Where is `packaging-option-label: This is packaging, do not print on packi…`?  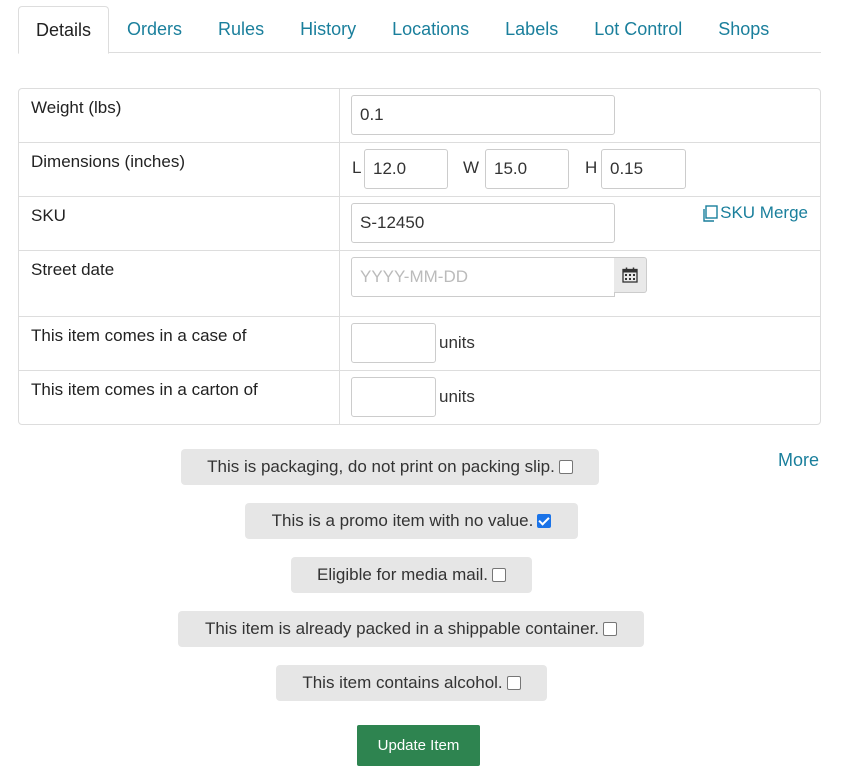
packaging-option-label: This is packaging, do not print on packi… is located at coordinates (381, 466).